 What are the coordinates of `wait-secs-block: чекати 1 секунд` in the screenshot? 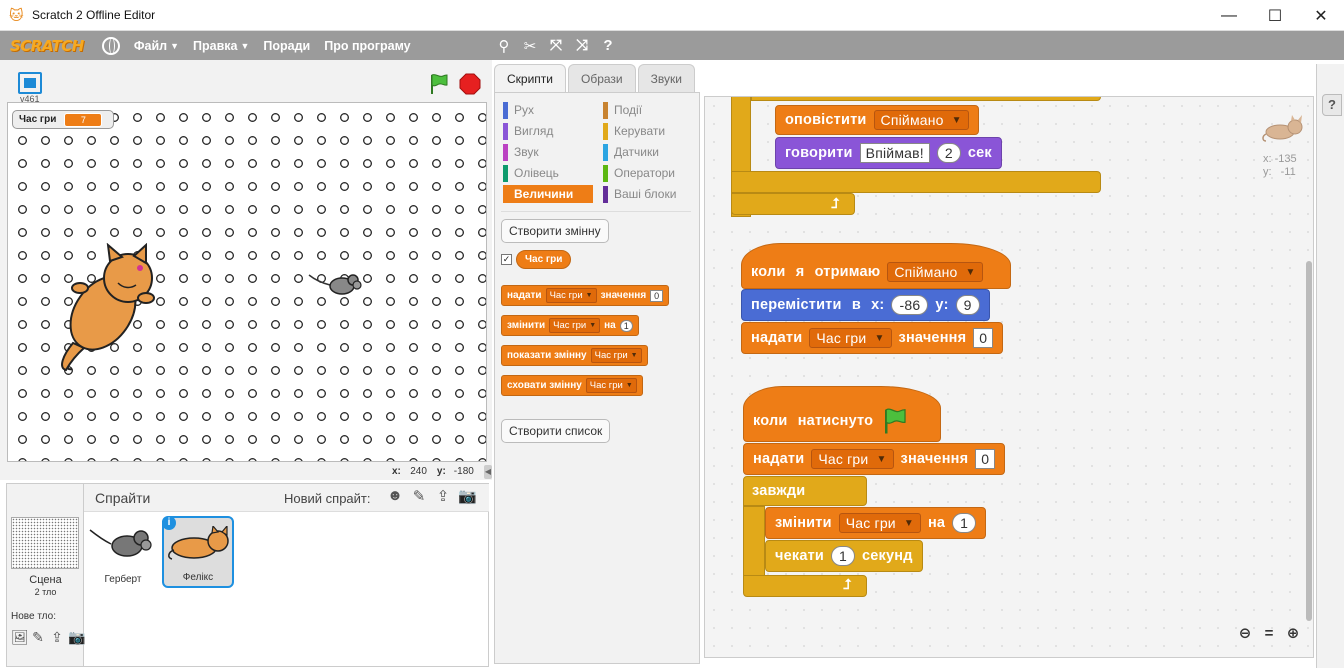 It's located at (844, 556).